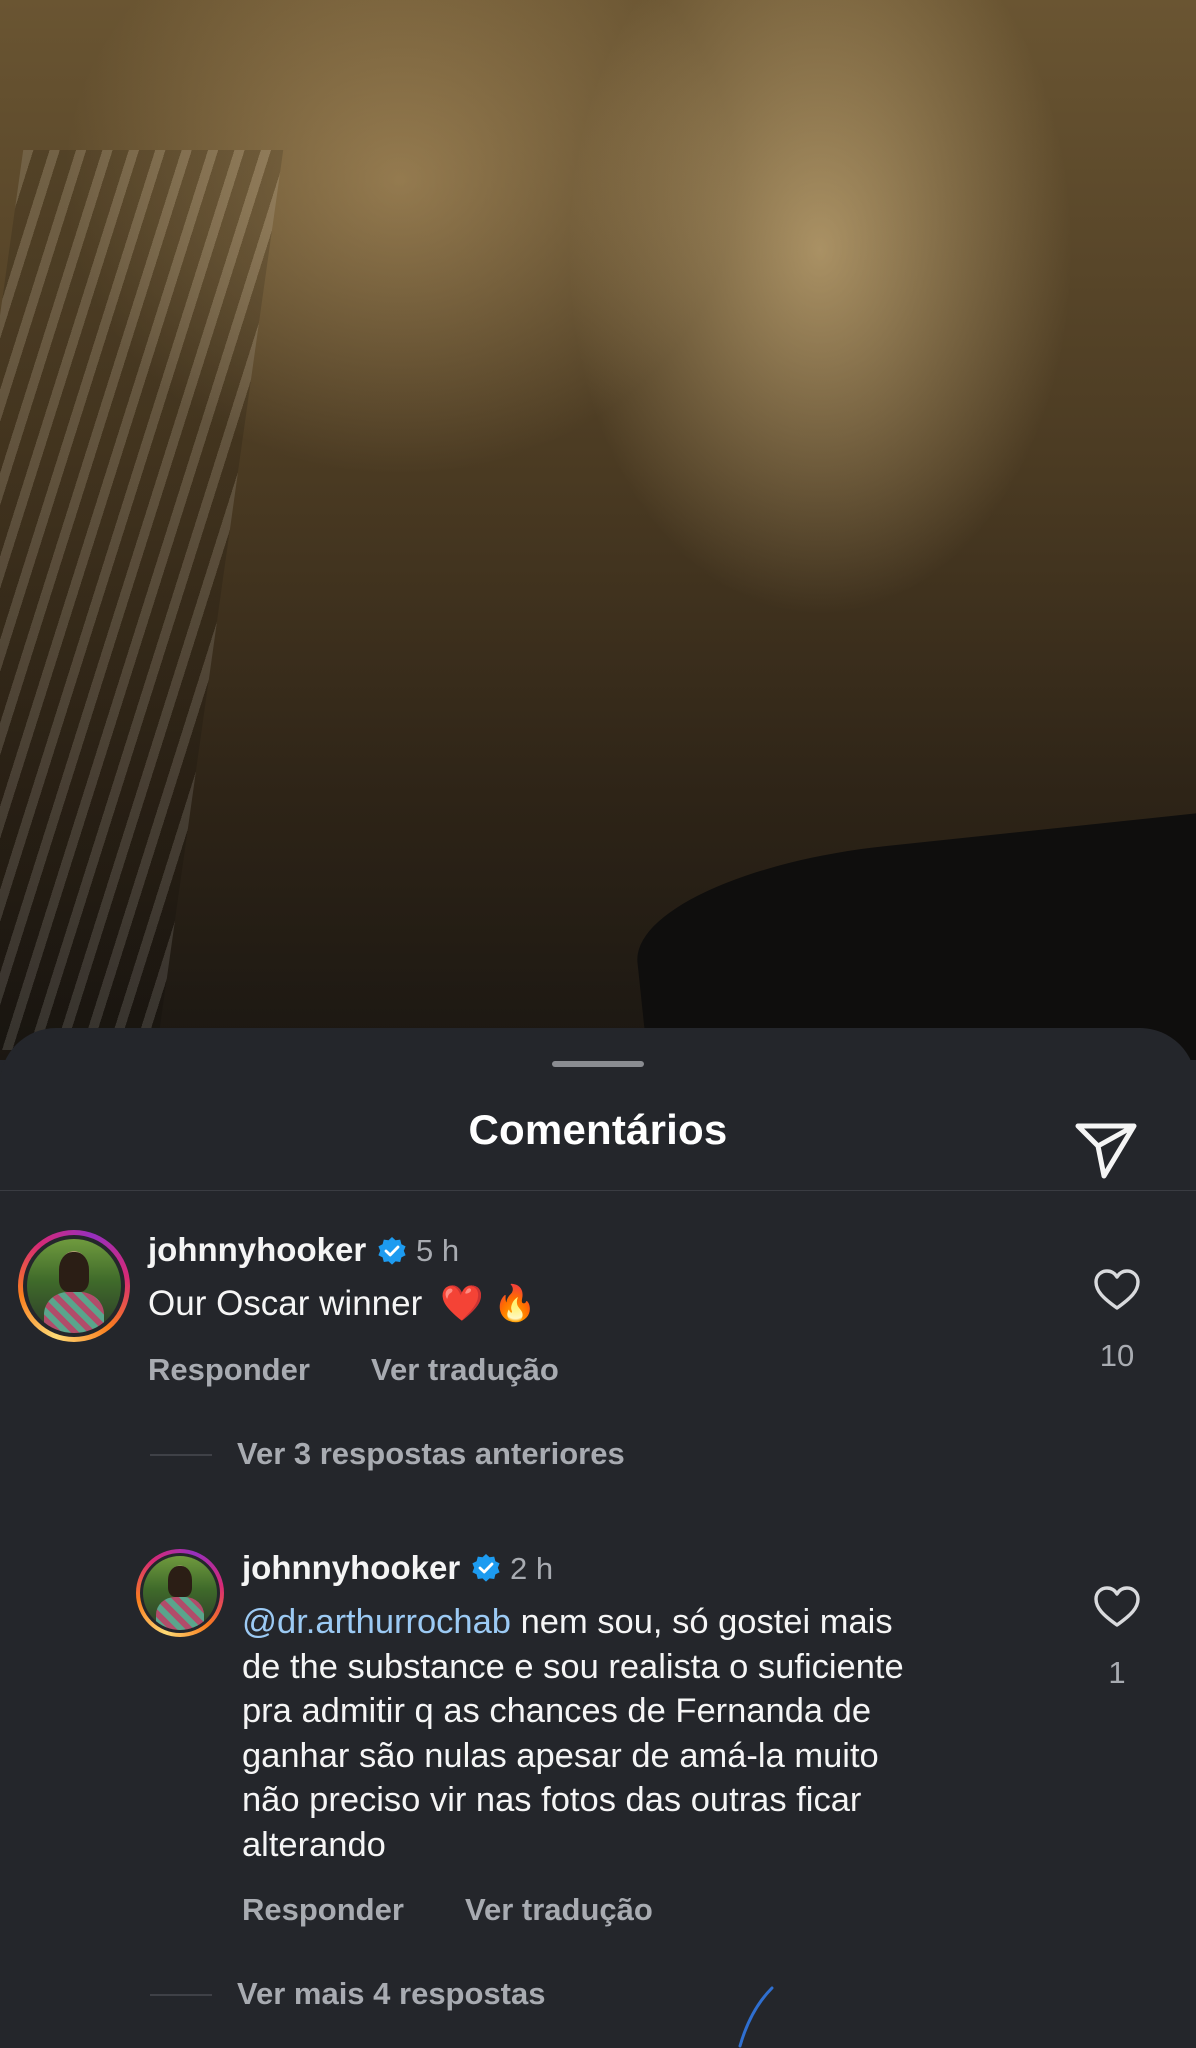  Describe the element at coordinates (567, 1622) in the screenshot. I see `reply-line: @dr.arthurrochab nem sou, só gostei mais` at that location.